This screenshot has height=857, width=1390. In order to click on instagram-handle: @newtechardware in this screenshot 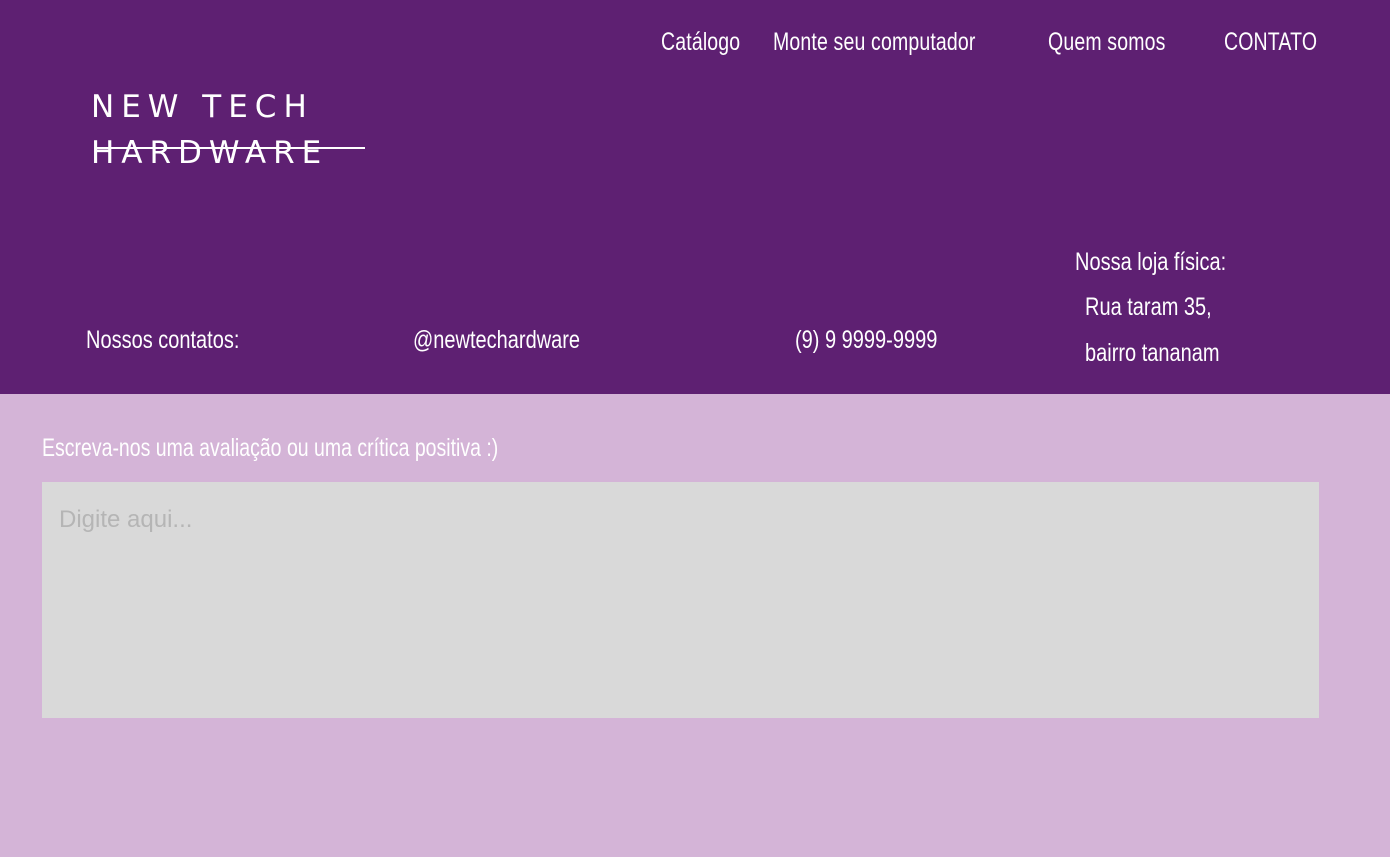, I will do `click(496, 340)`.